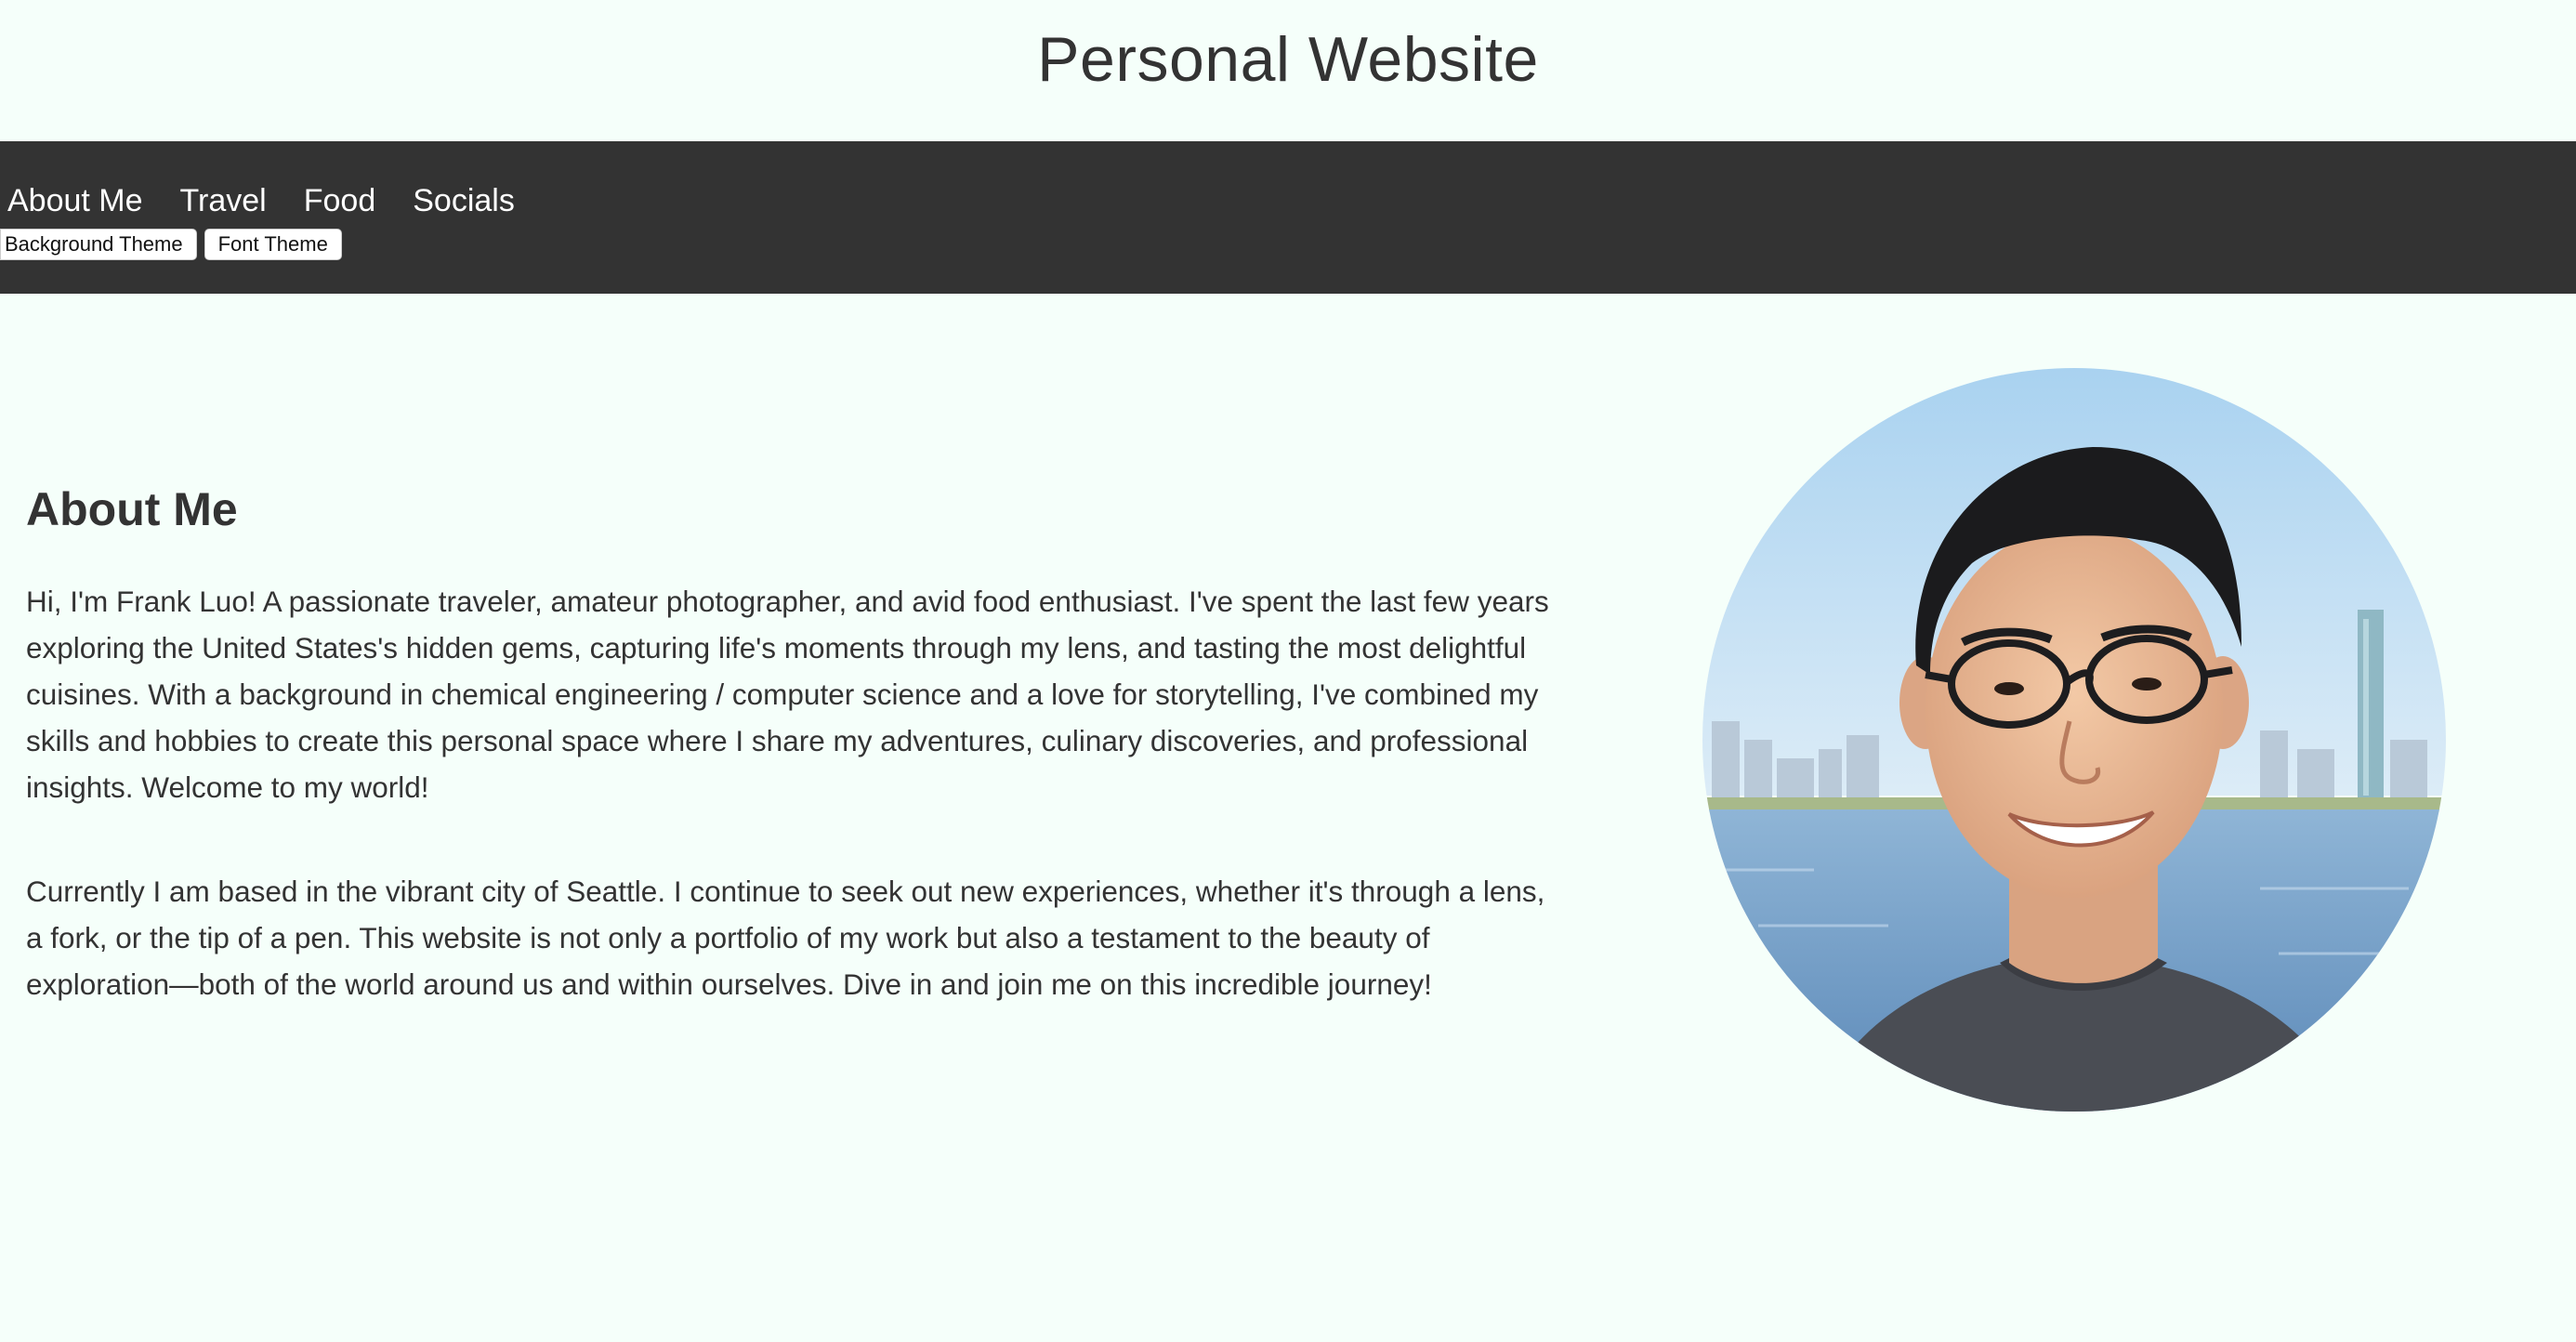 The image size is (2576, 1342). I want to click on nav-link-travel: Travel, so click(223, 201).